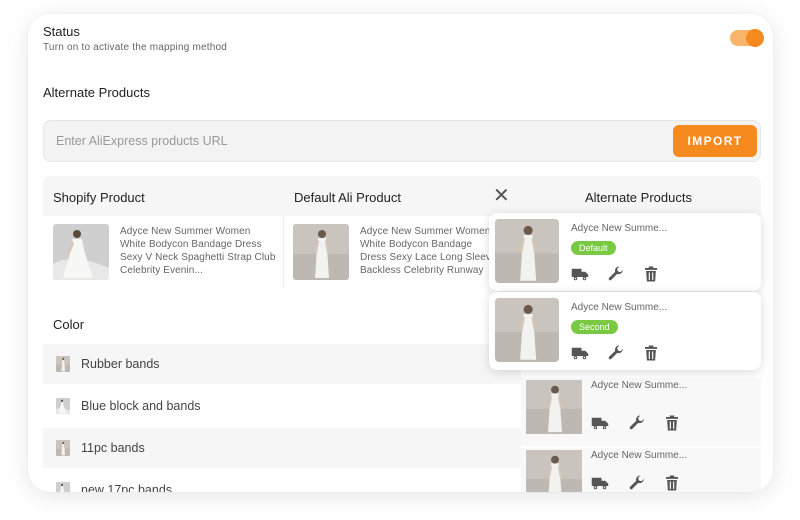  Describe the element at coordinates (593, 248) in the screenshot. I see `default-tag: Default` at that location.